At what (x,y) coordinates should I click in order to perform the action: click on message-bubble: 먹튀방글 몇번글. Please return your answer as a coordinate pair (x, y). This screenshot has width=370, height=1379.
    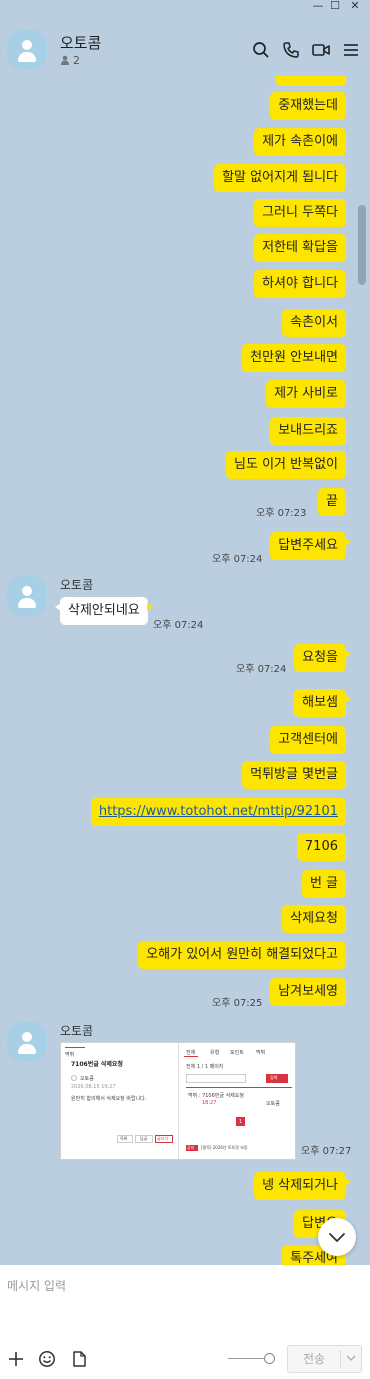
    Looking at the image, I should click on (294, 775).